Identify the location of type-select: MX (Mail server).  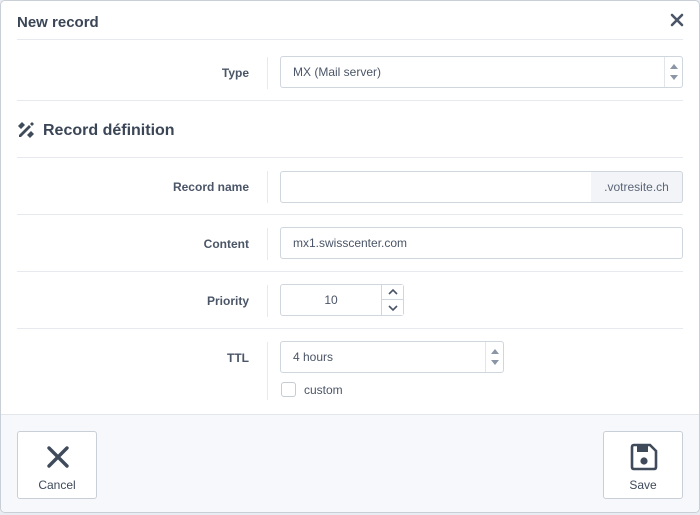
(481, 72).